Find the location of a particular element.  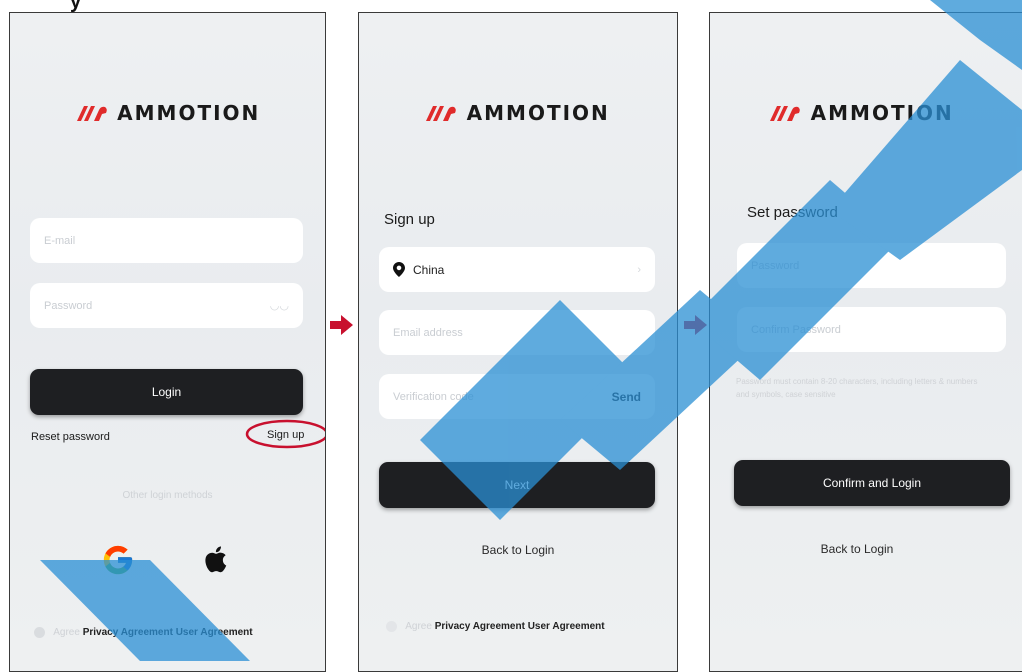

email-field: Email address is located at coordinates (517, 332).